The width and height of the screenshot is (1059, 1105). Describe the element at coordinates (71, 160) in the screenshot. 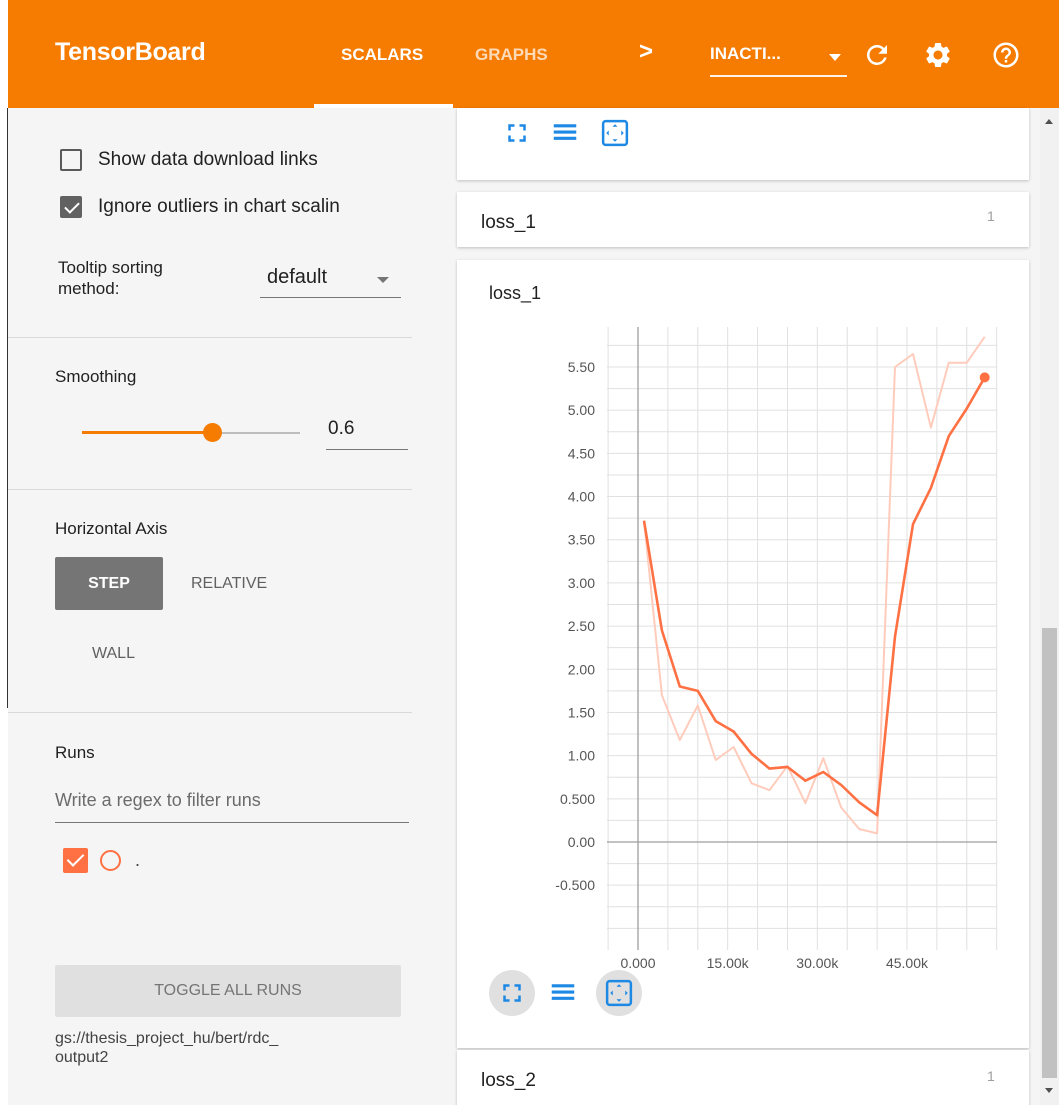

I see `checkbox-box` at that location.